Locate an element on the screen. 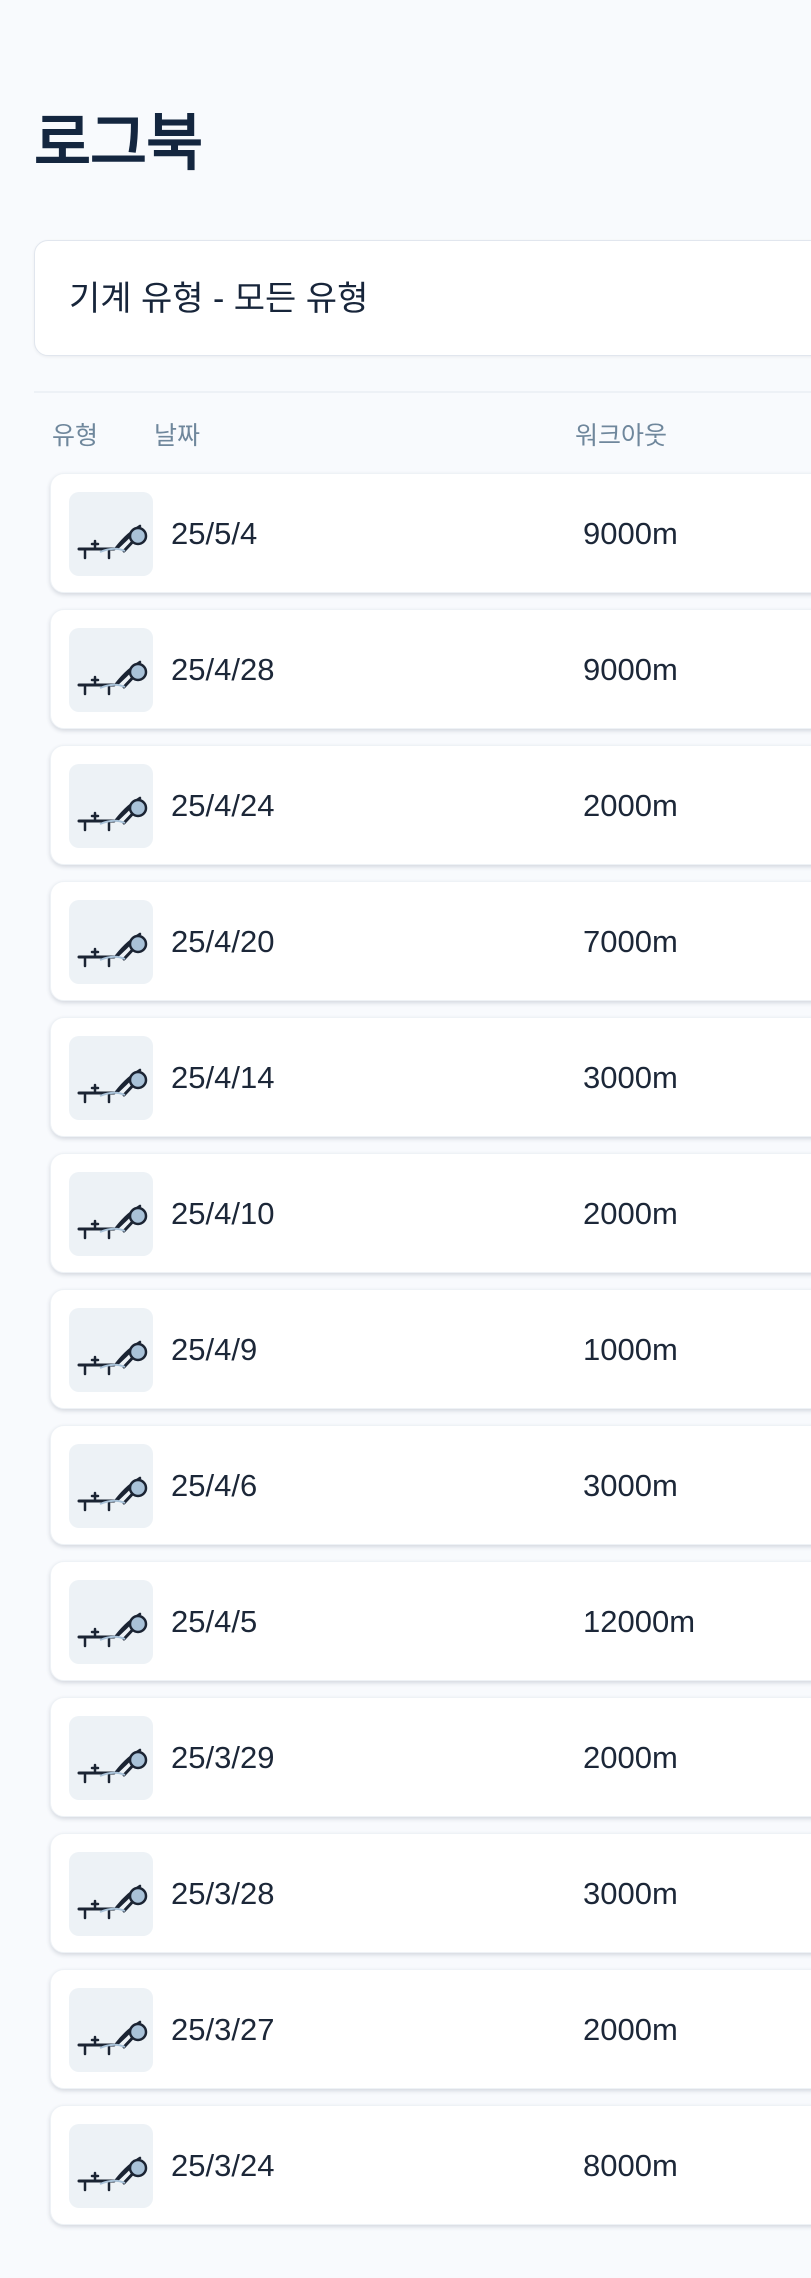 The image size is (811, 2278). column-header-date: 날짜 is located at coordinates (177, 436).